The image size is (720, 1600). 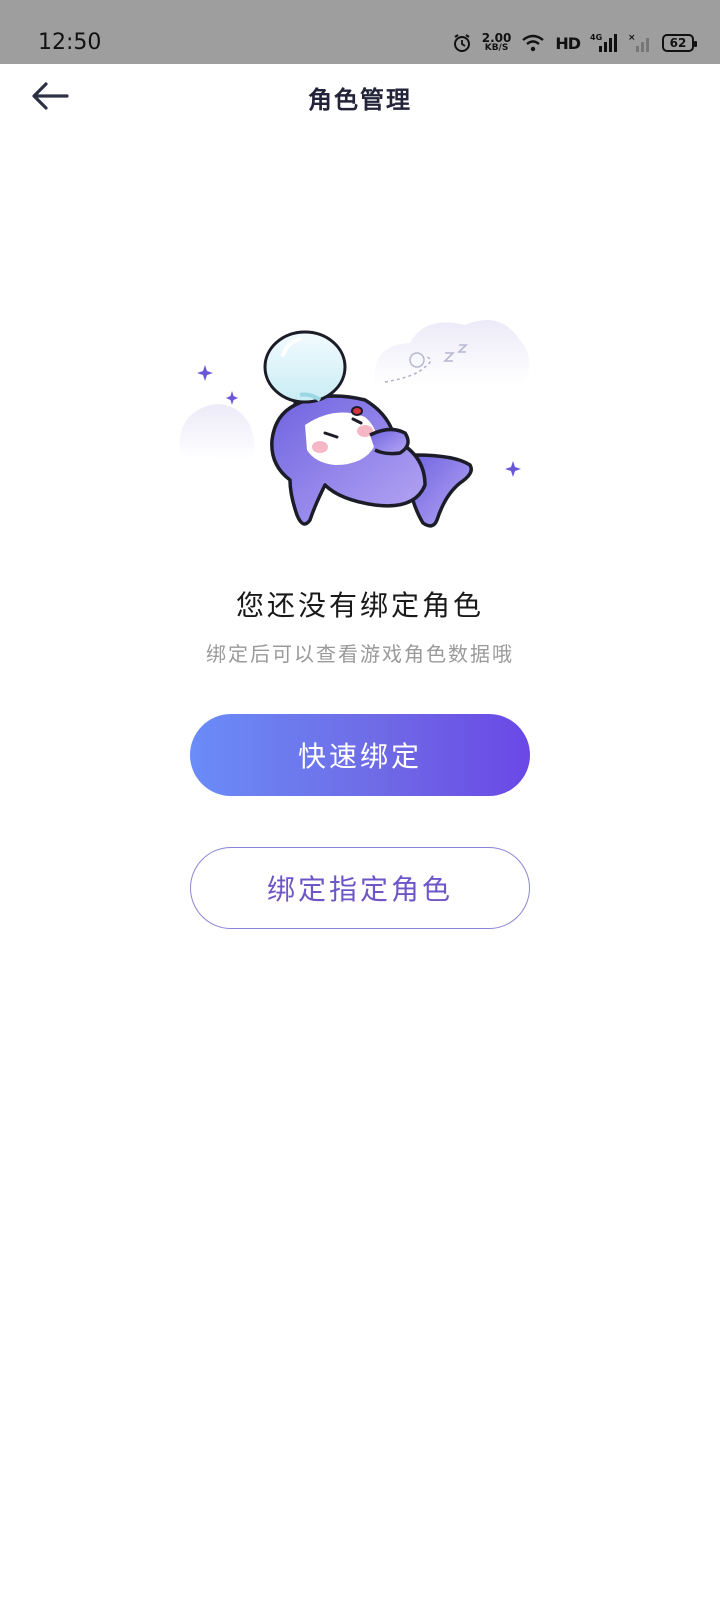 What do you see at coordinates (596, 37) in the screenshot?
I see `svg-text: 4G` at bounding box center [596, 37].